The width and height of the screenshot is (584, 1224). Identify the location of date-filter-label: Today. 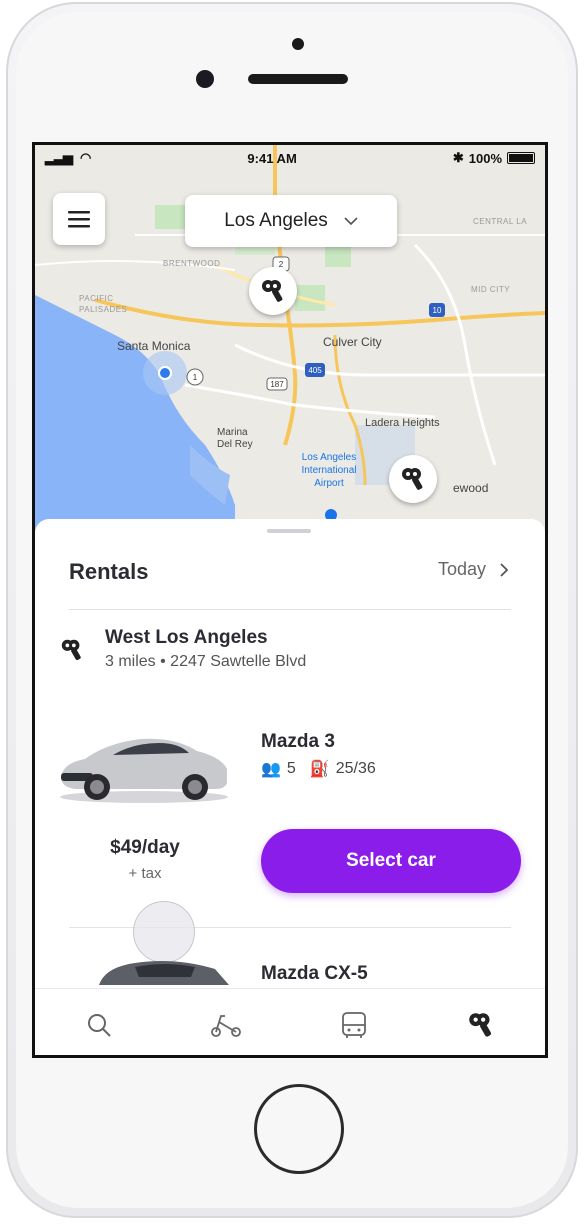
(461, 569).